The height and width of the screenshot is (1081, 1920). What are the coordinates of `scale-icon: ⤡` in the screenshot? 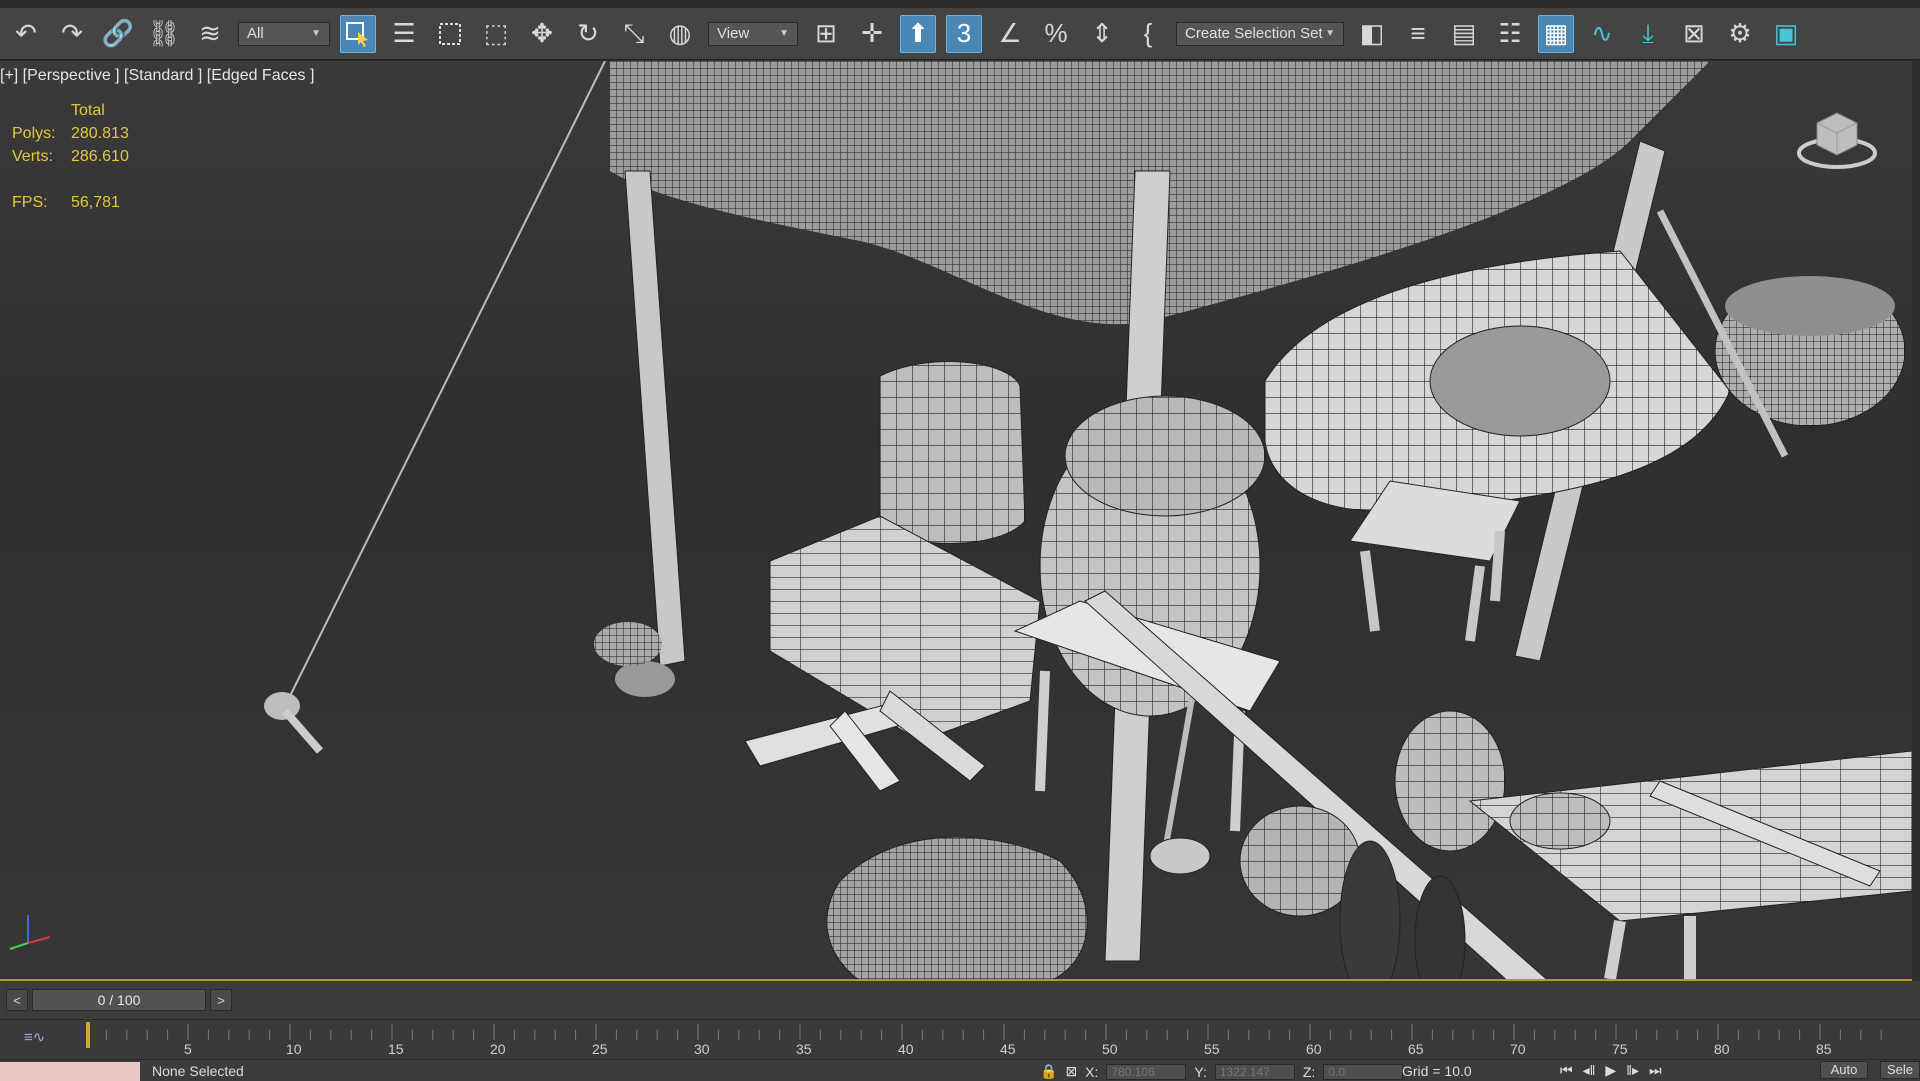 It's located at (634, 34).